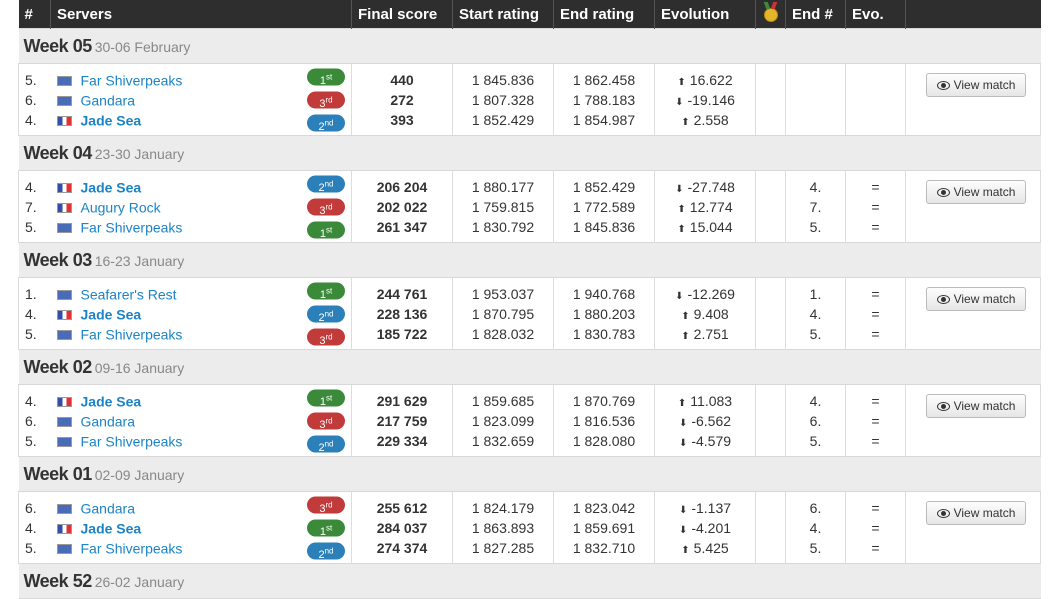  I want to click on start-rating-cell: 1 827.285, so click(503, 551).